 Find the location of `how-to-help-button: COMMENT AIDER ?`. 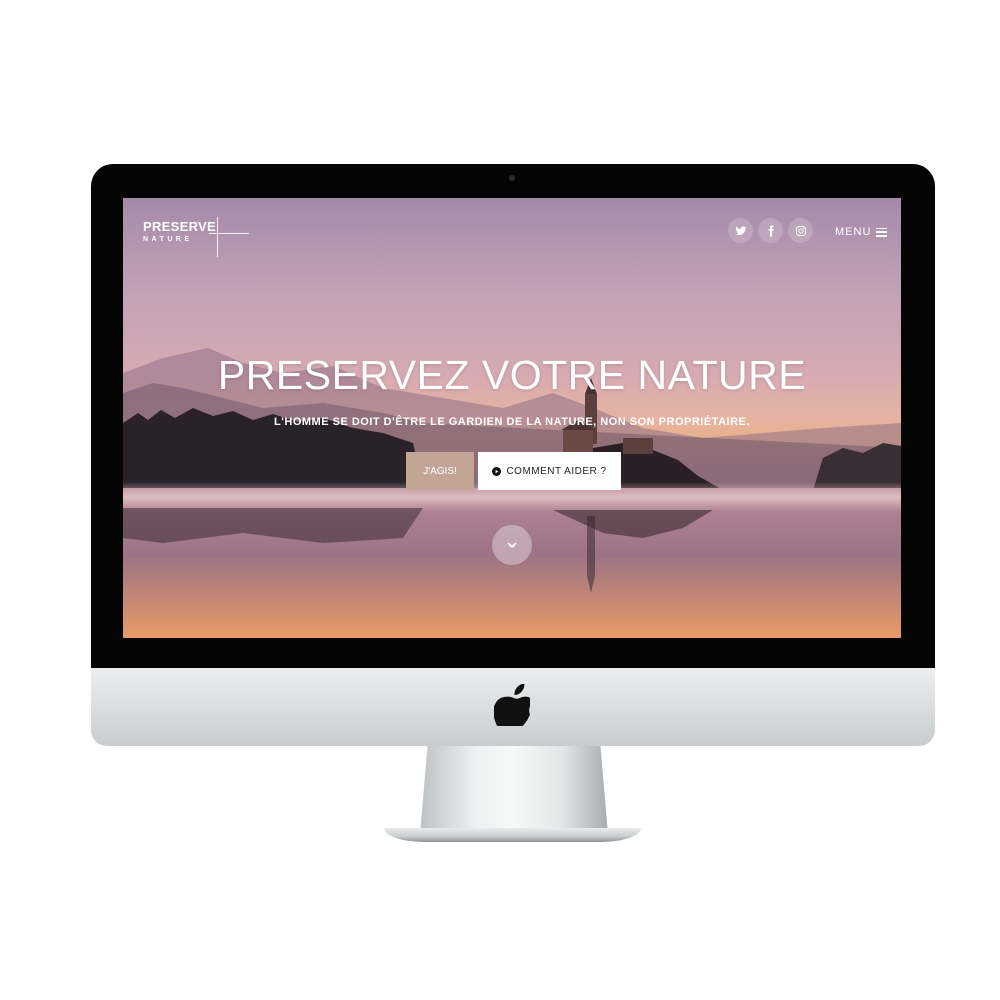

how-to-help-button: COMMENT AIDER ? is located at coordinates (549, 471).